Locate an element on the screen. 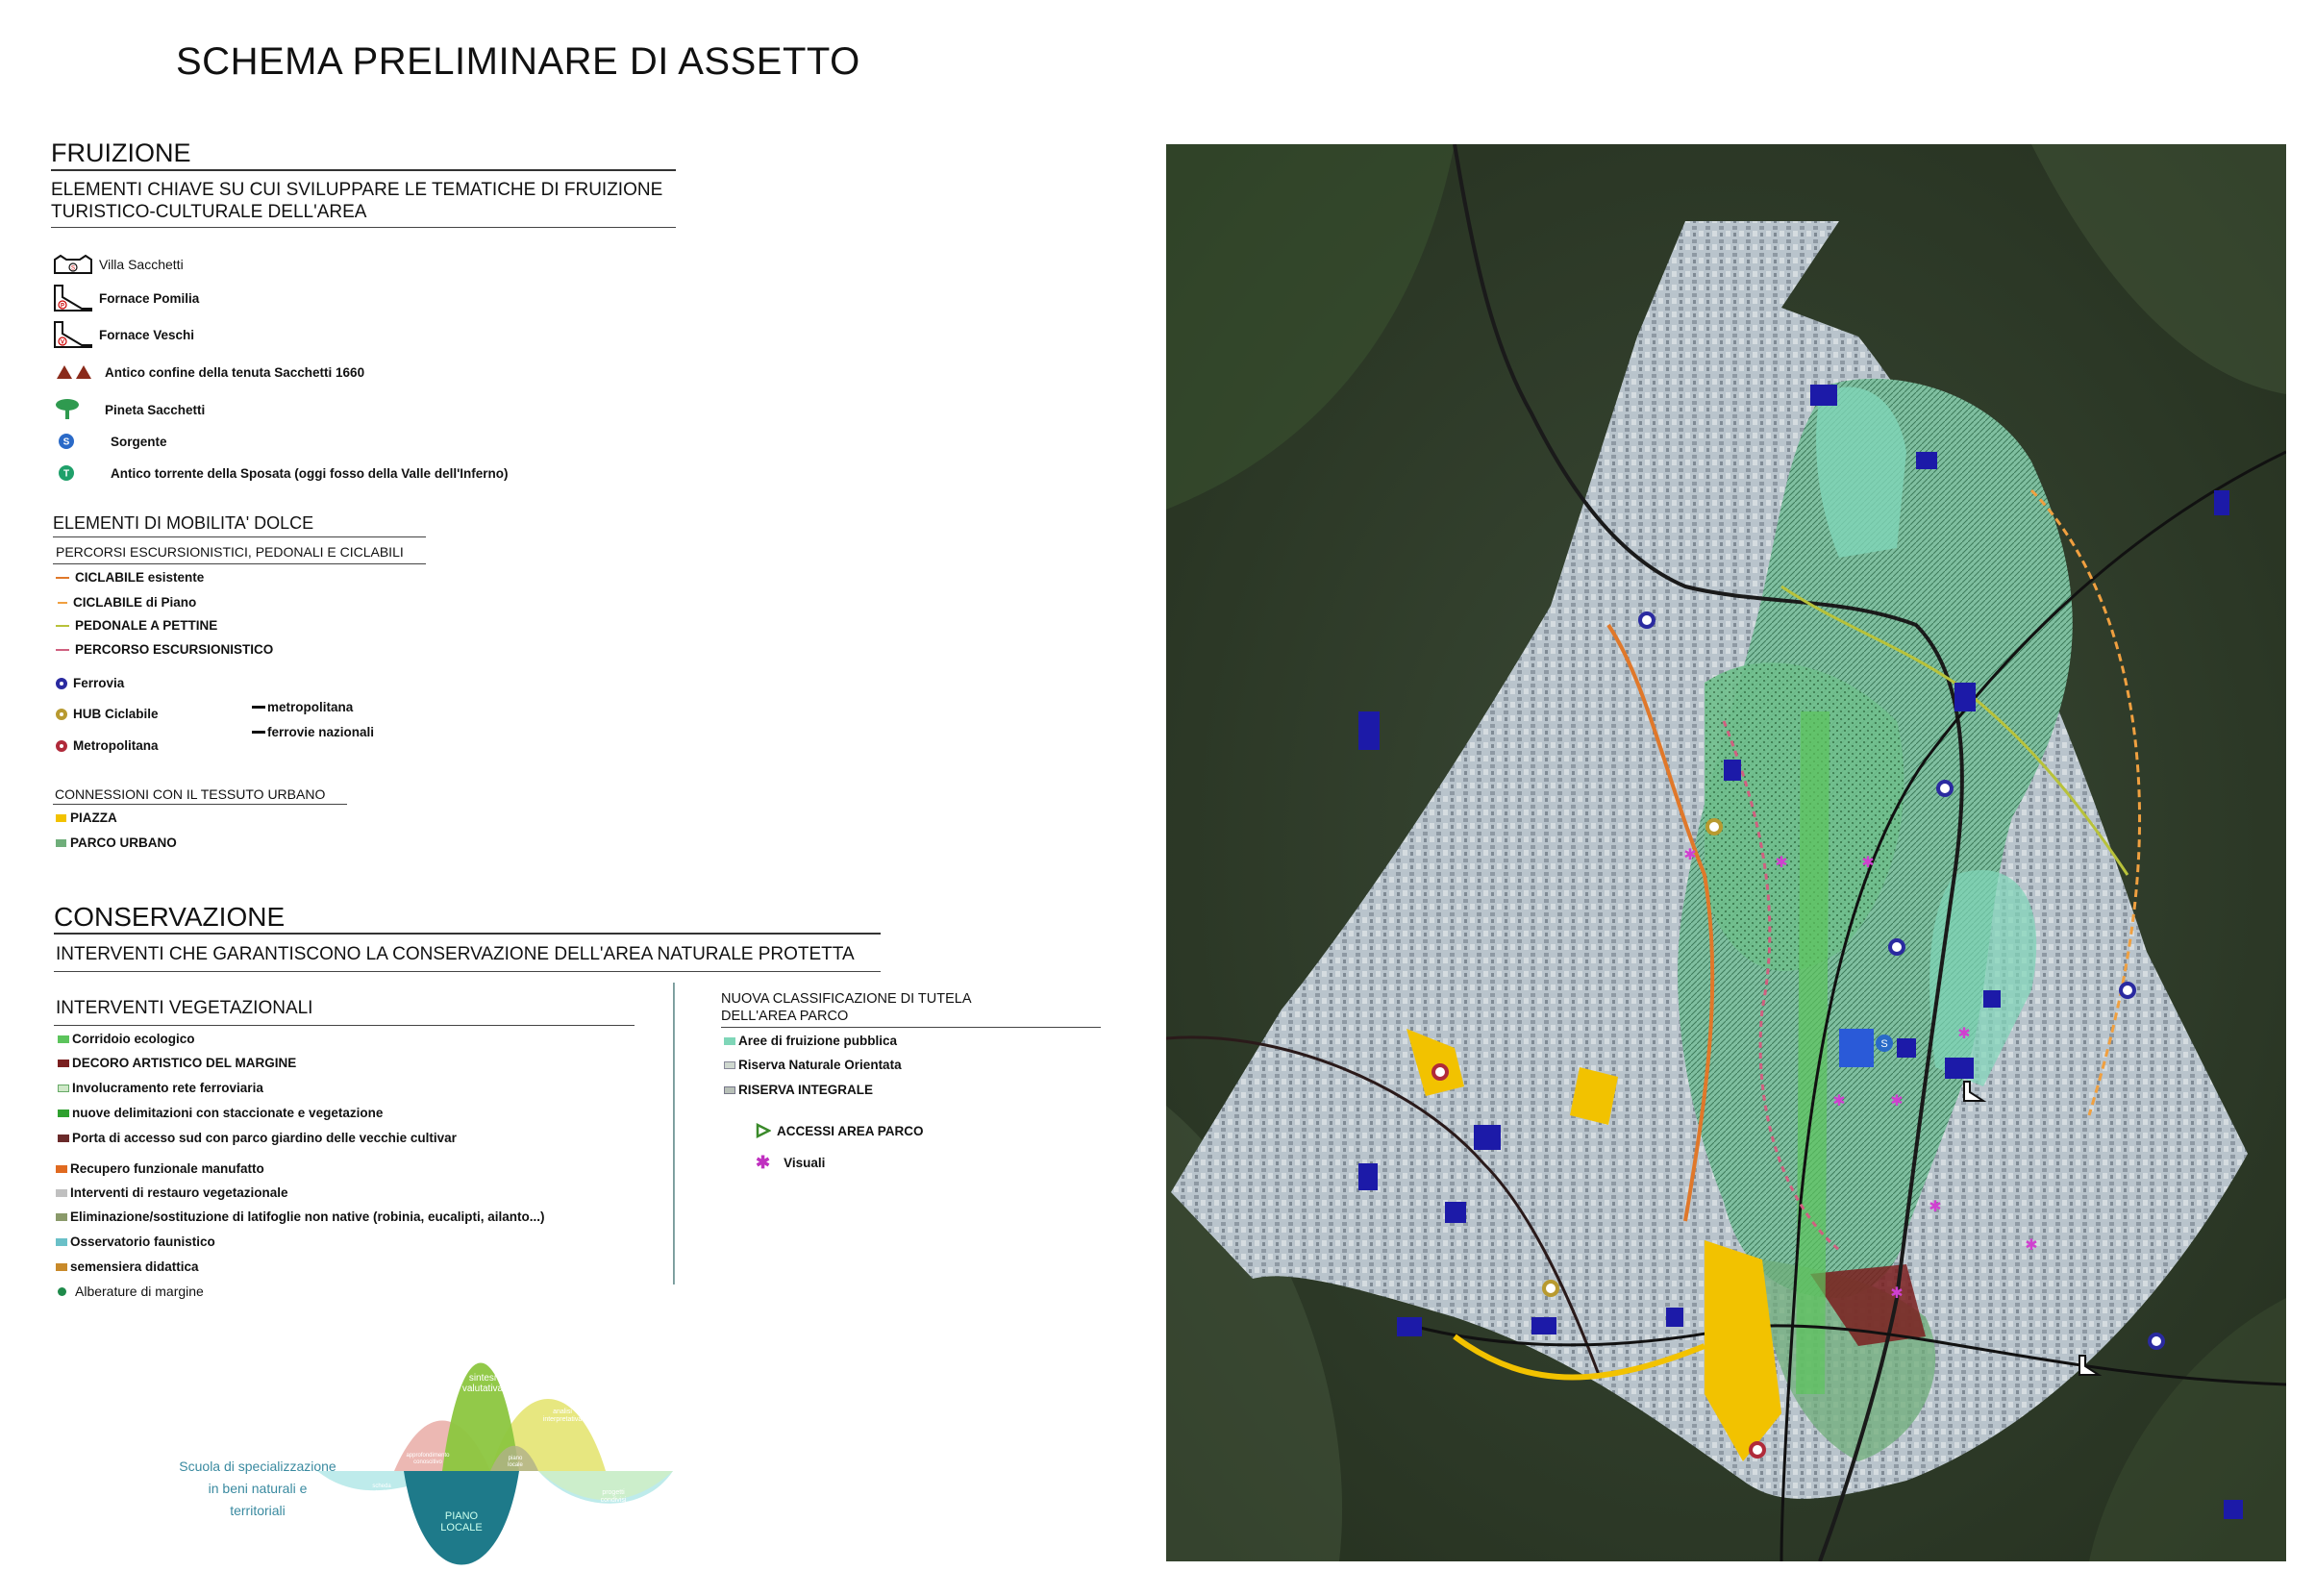  label-scheda-1: scheda is located at coordinates (381, 1486).